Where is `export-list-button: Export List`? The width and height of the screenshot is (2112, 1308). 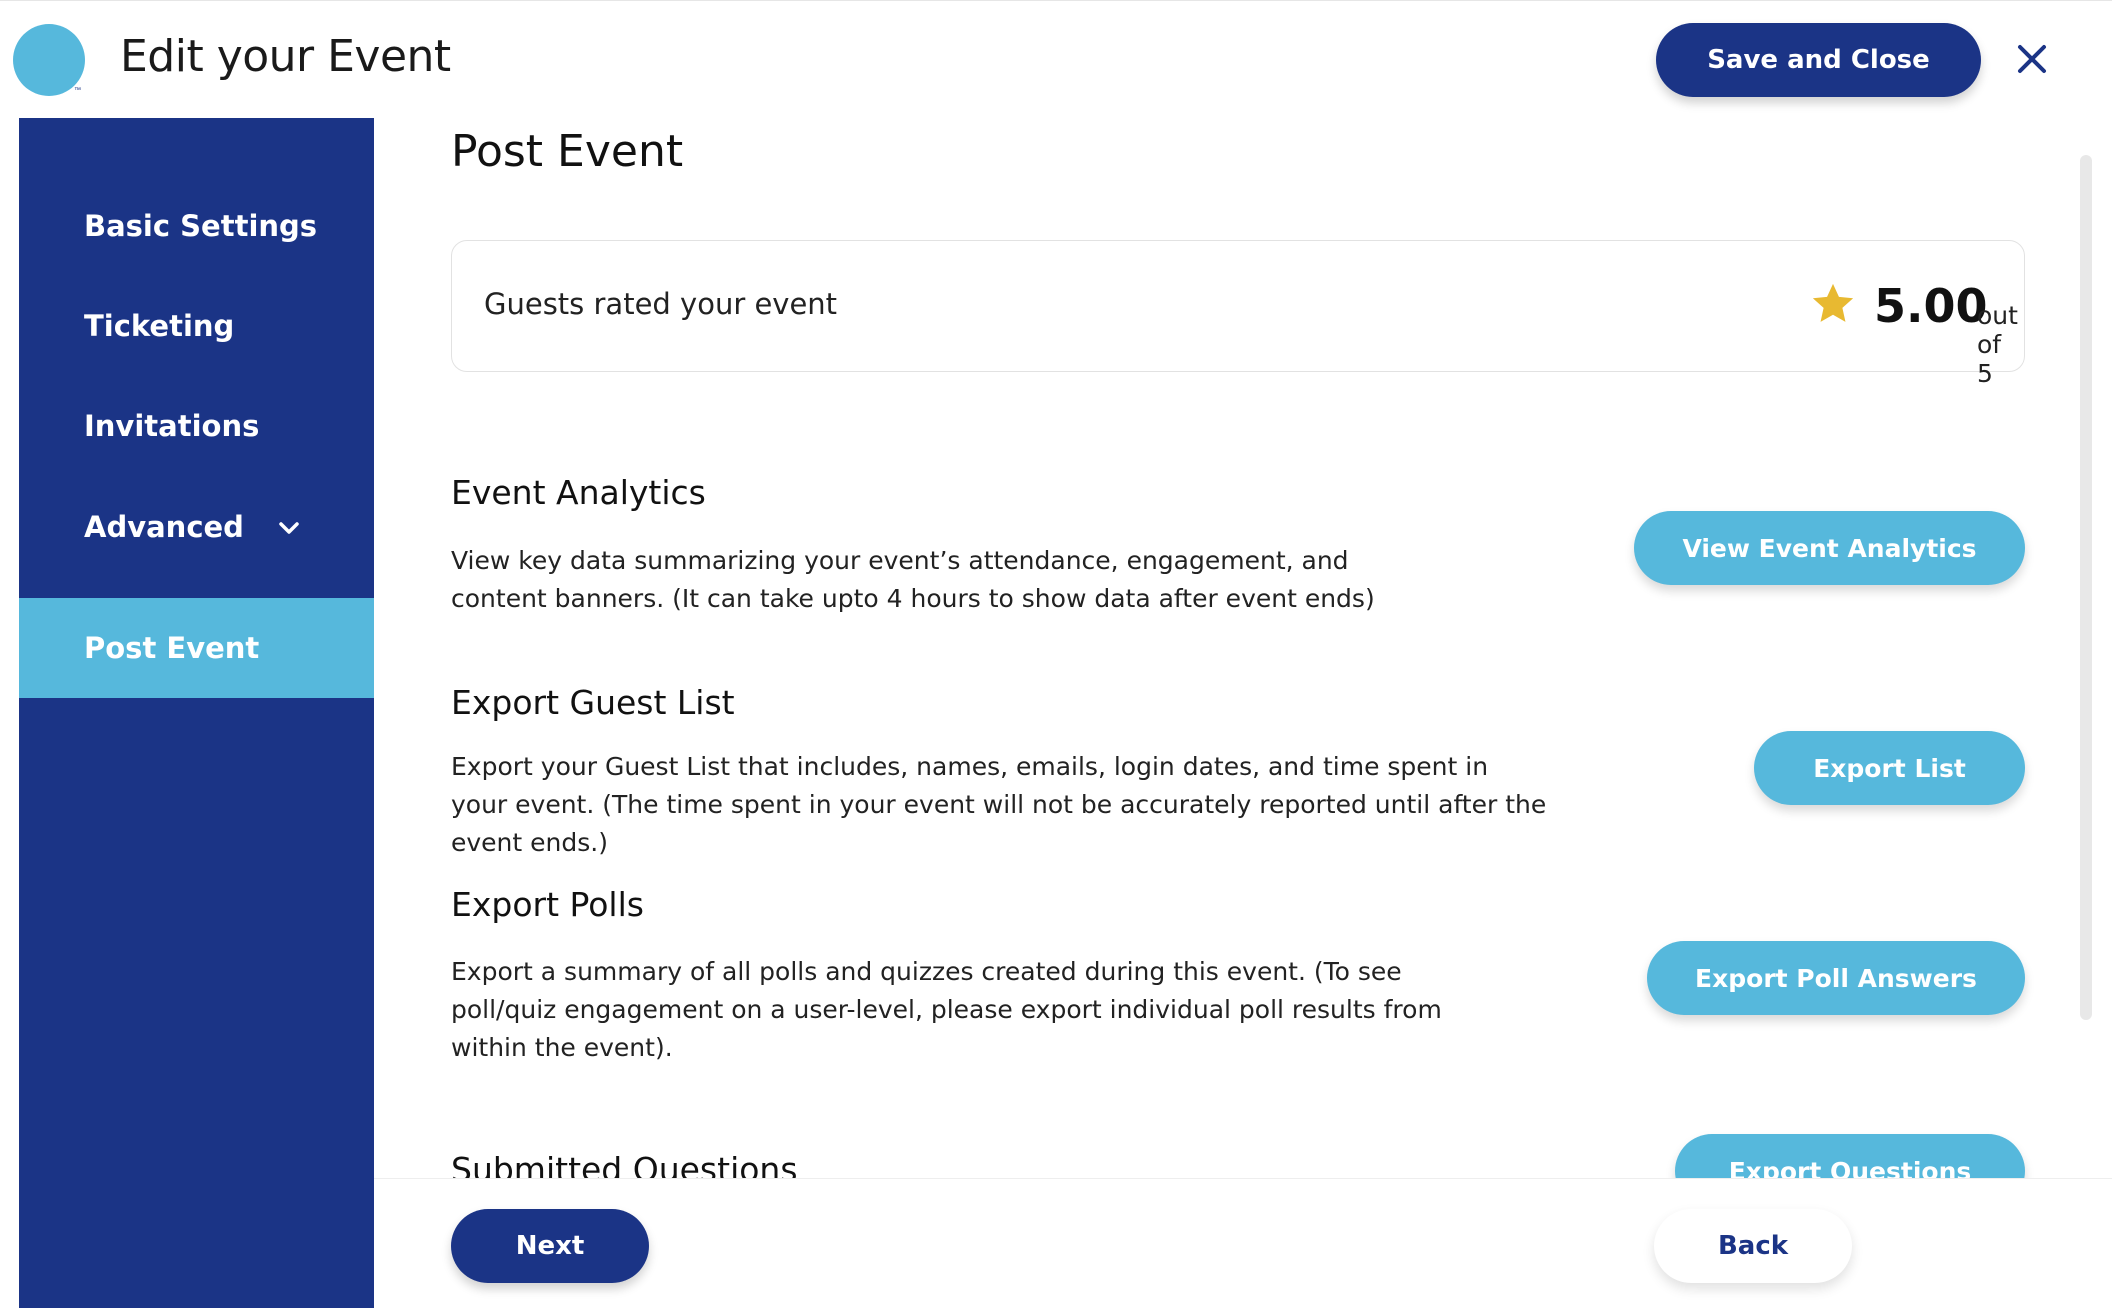 export-list-button: Export List is located at coordinates (1889, 768).